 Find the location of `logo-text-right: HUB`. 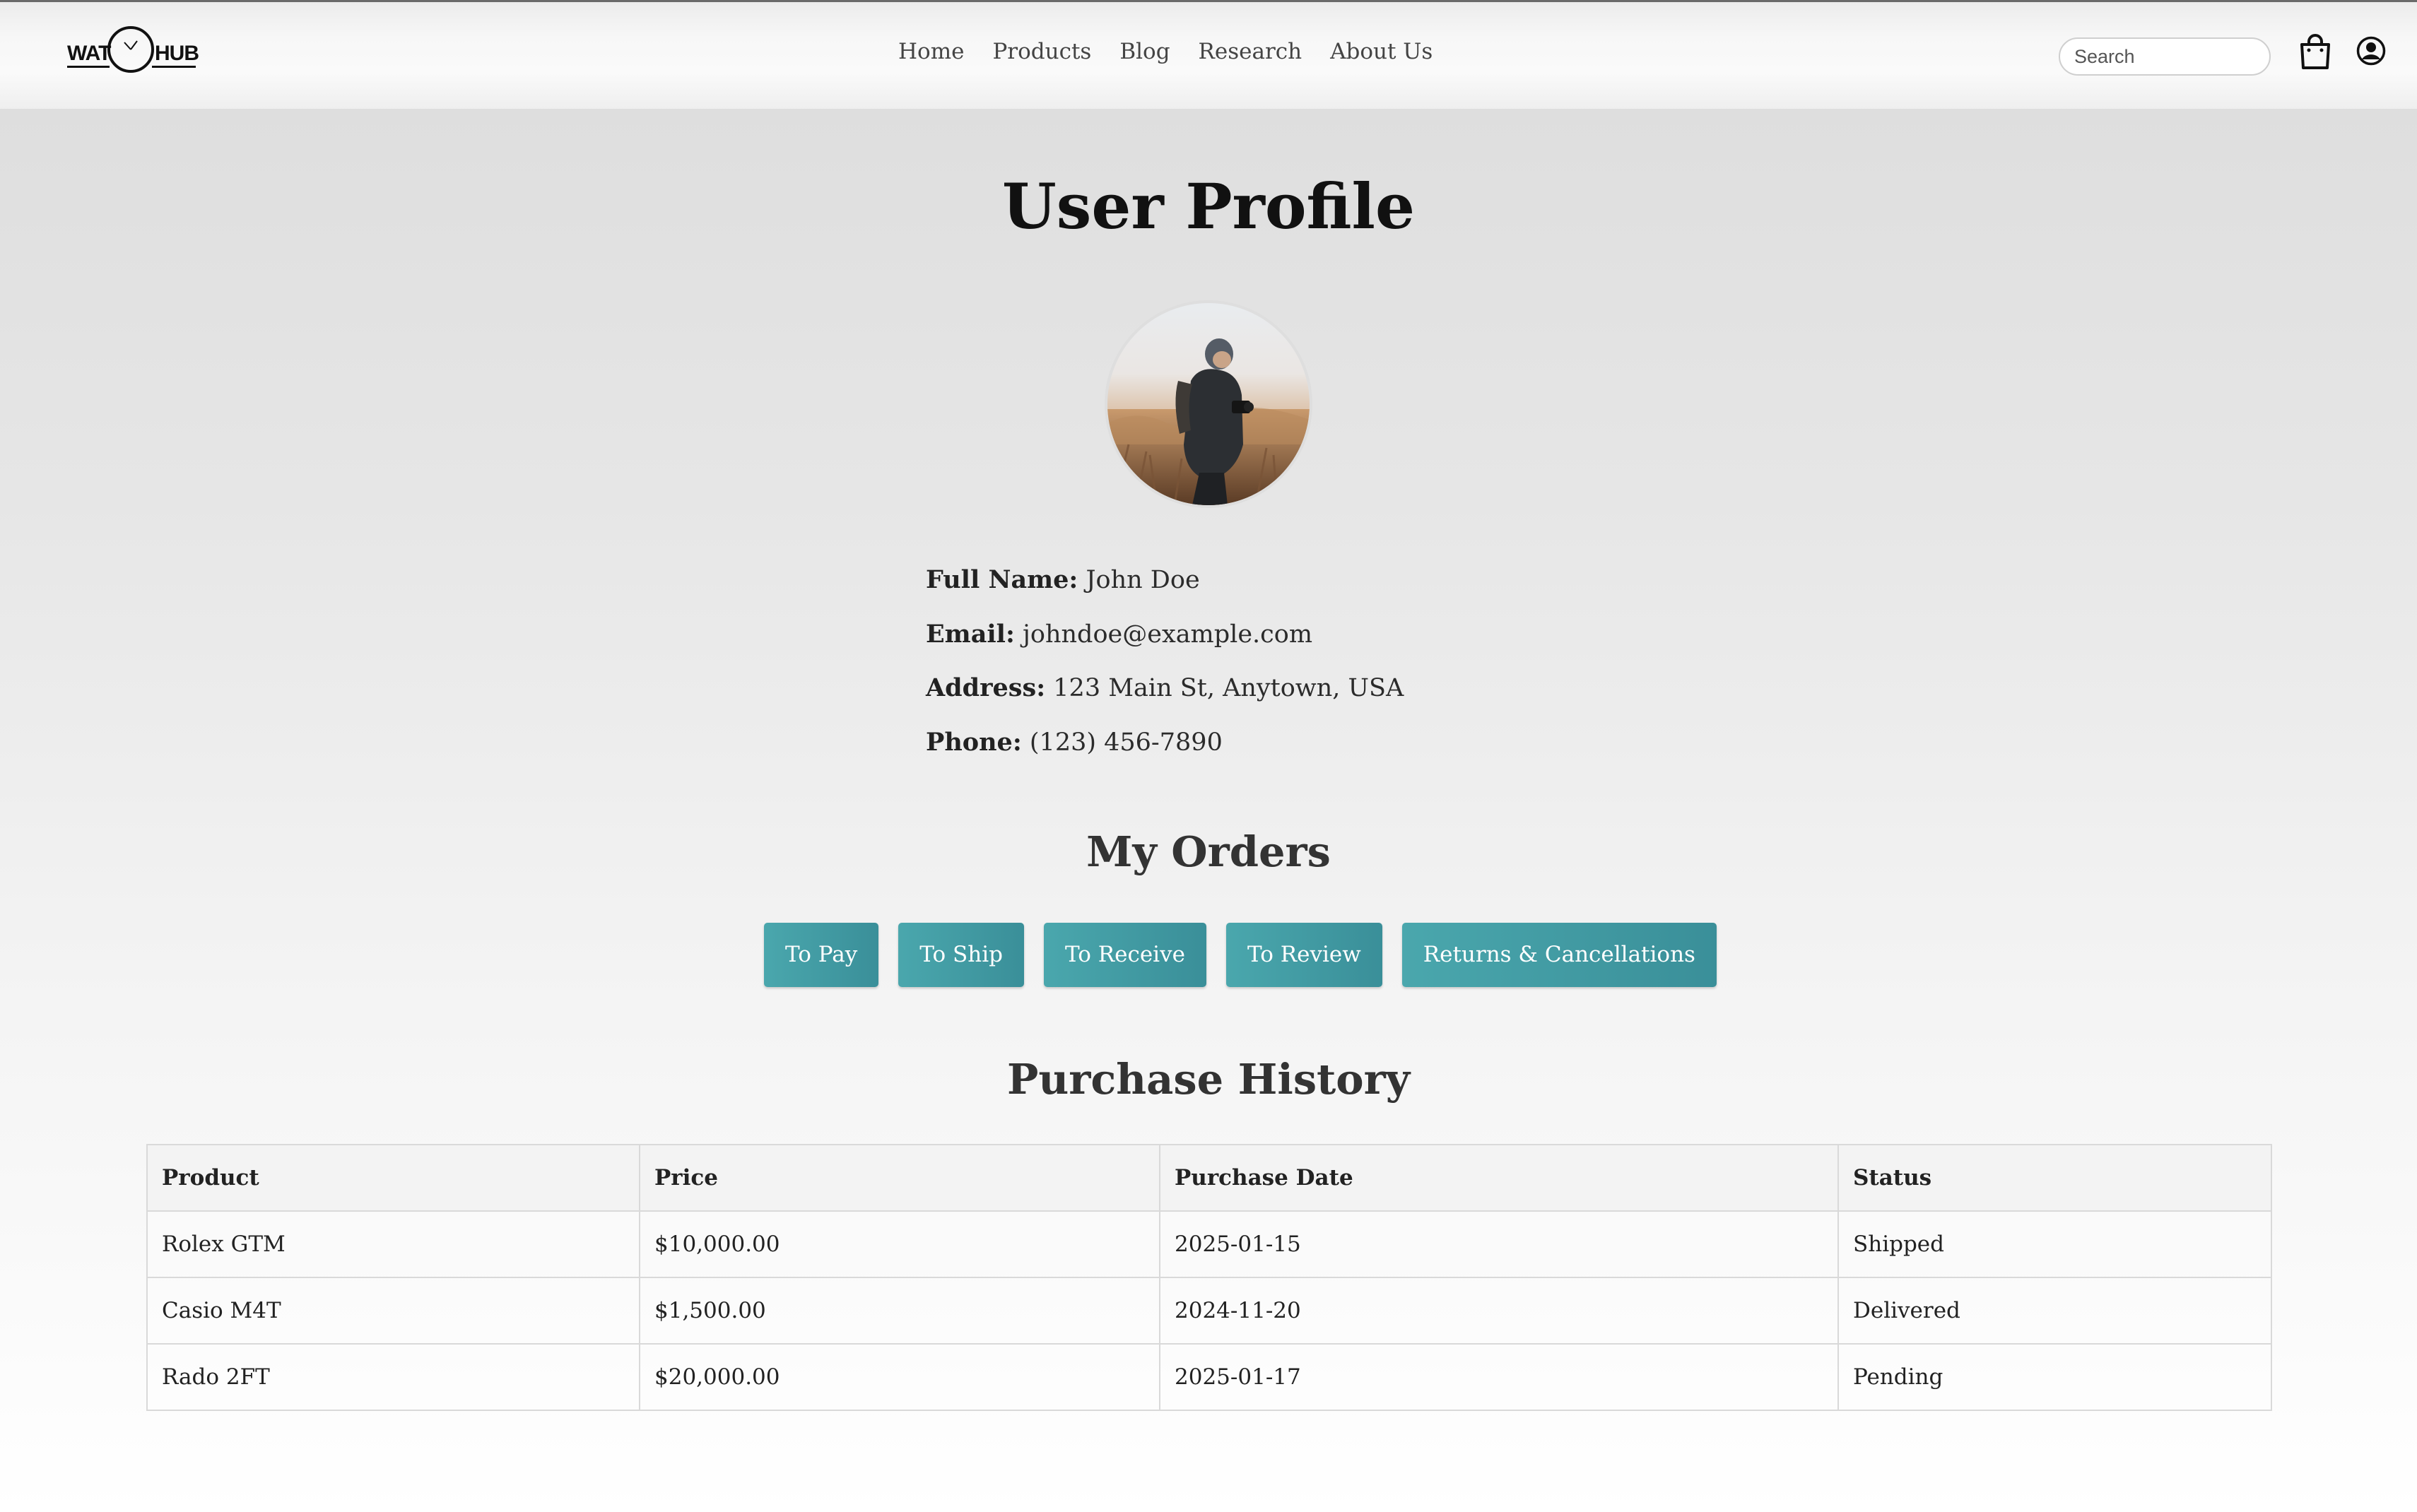

logo-text-right: HUB is located at coordinates (177, 53).